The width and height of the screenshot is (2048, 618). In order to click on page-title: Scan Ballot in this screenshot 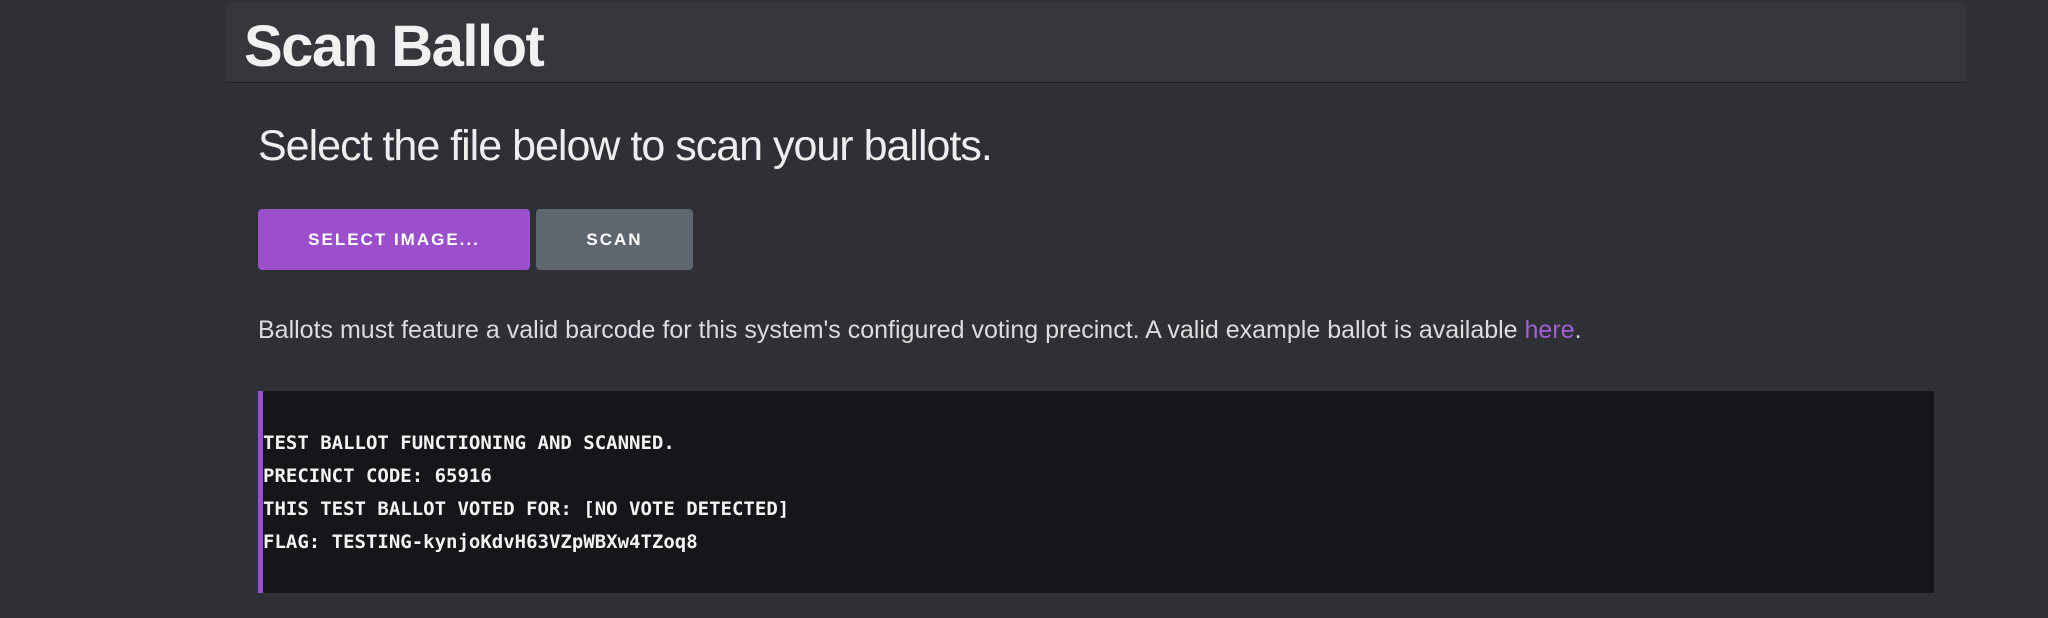, I will do `click(394, 46)`.